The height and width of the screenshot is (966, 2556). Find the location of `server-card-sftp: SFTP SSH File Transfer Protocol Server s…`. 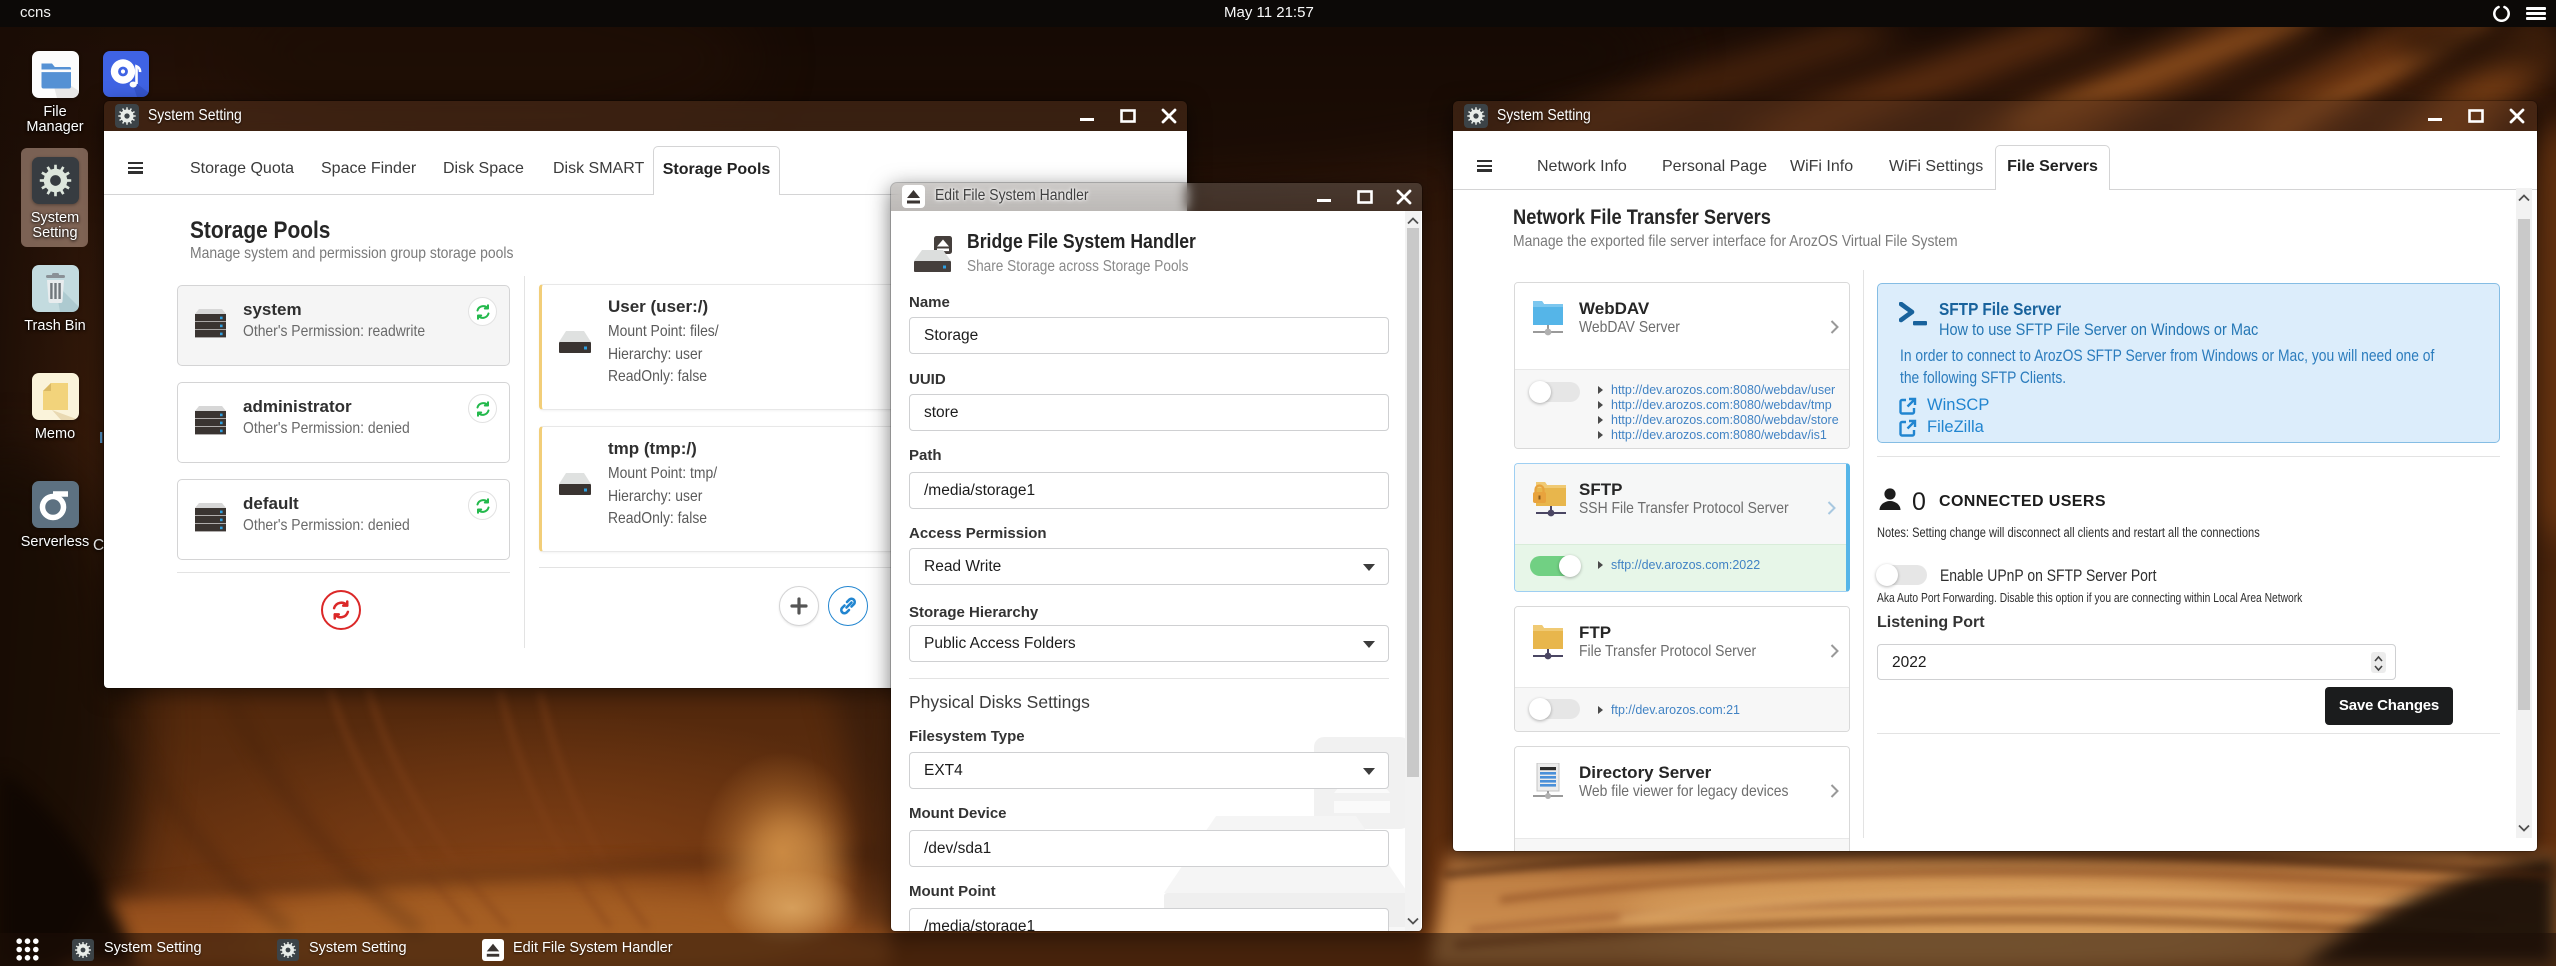

server-card-sftp: SFTP SSH File Transfer Protocol Server s… is located at coordinates (1682, 527).